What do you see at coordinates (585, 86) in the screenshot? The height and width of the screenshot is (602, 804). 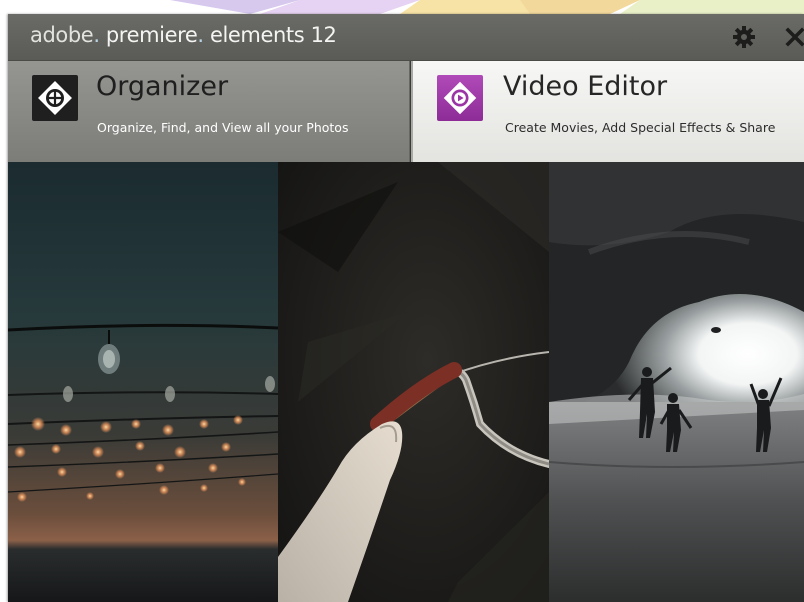 I see `tab-video-editor-label: Video Editor` at bounding box center [585, 86].